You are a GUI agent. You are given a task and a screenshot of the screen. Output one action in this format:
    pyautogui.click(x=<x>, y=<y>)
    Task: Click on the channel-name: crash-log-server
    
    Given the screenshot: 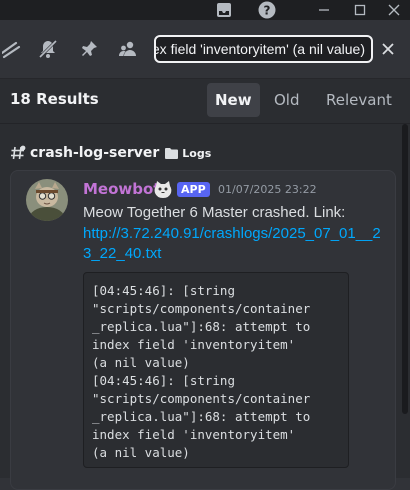 What is the action you would take?
    pyautogui.click(x=95, y=153)
    